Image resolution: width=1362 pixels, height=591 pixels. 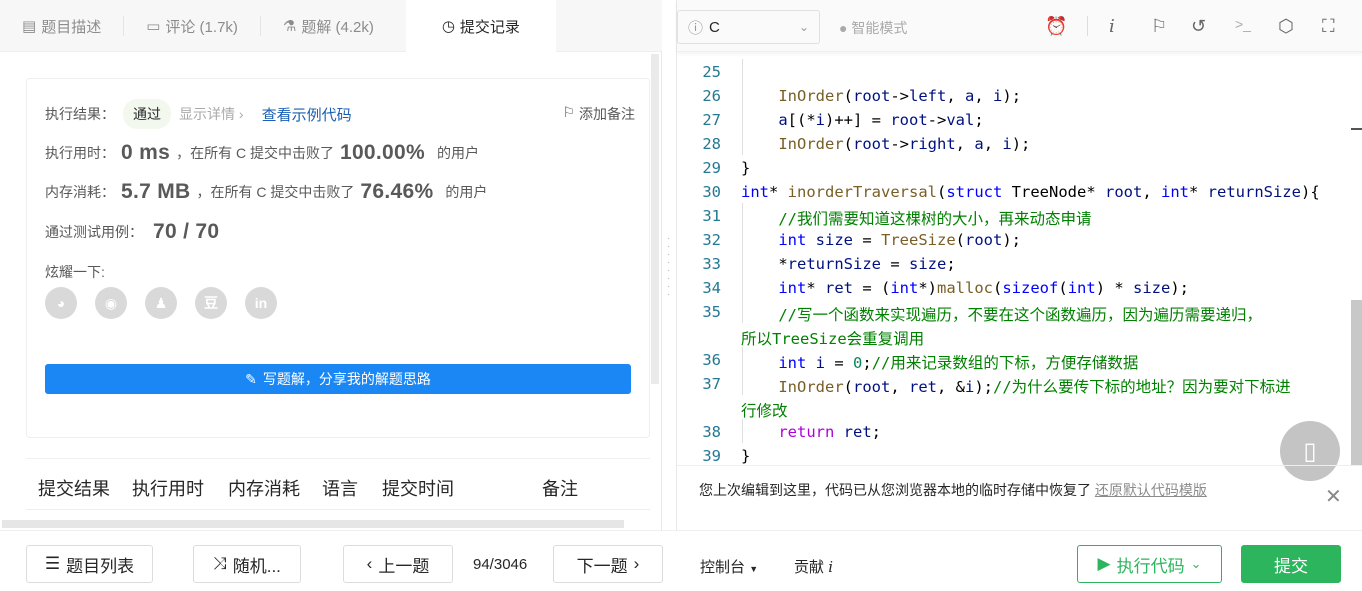 What do you see at coordinates (881, 120) in the screenshot?
I see `code-line: a[(*i)++] = root->val;` at bounding box center [881, 120].